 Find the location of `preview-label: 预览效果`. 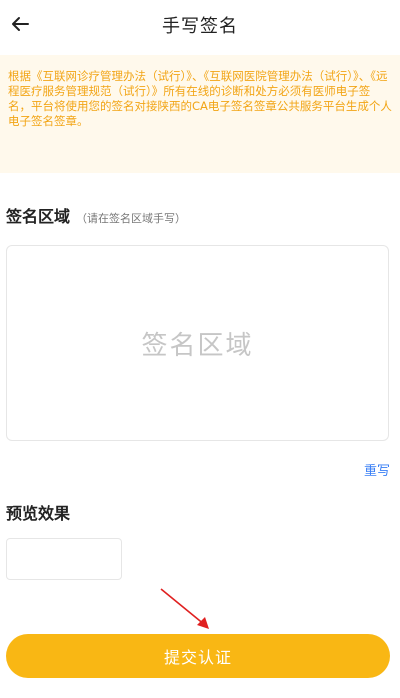

preview-label: 预览效果 is located at coordinates (38, 513).